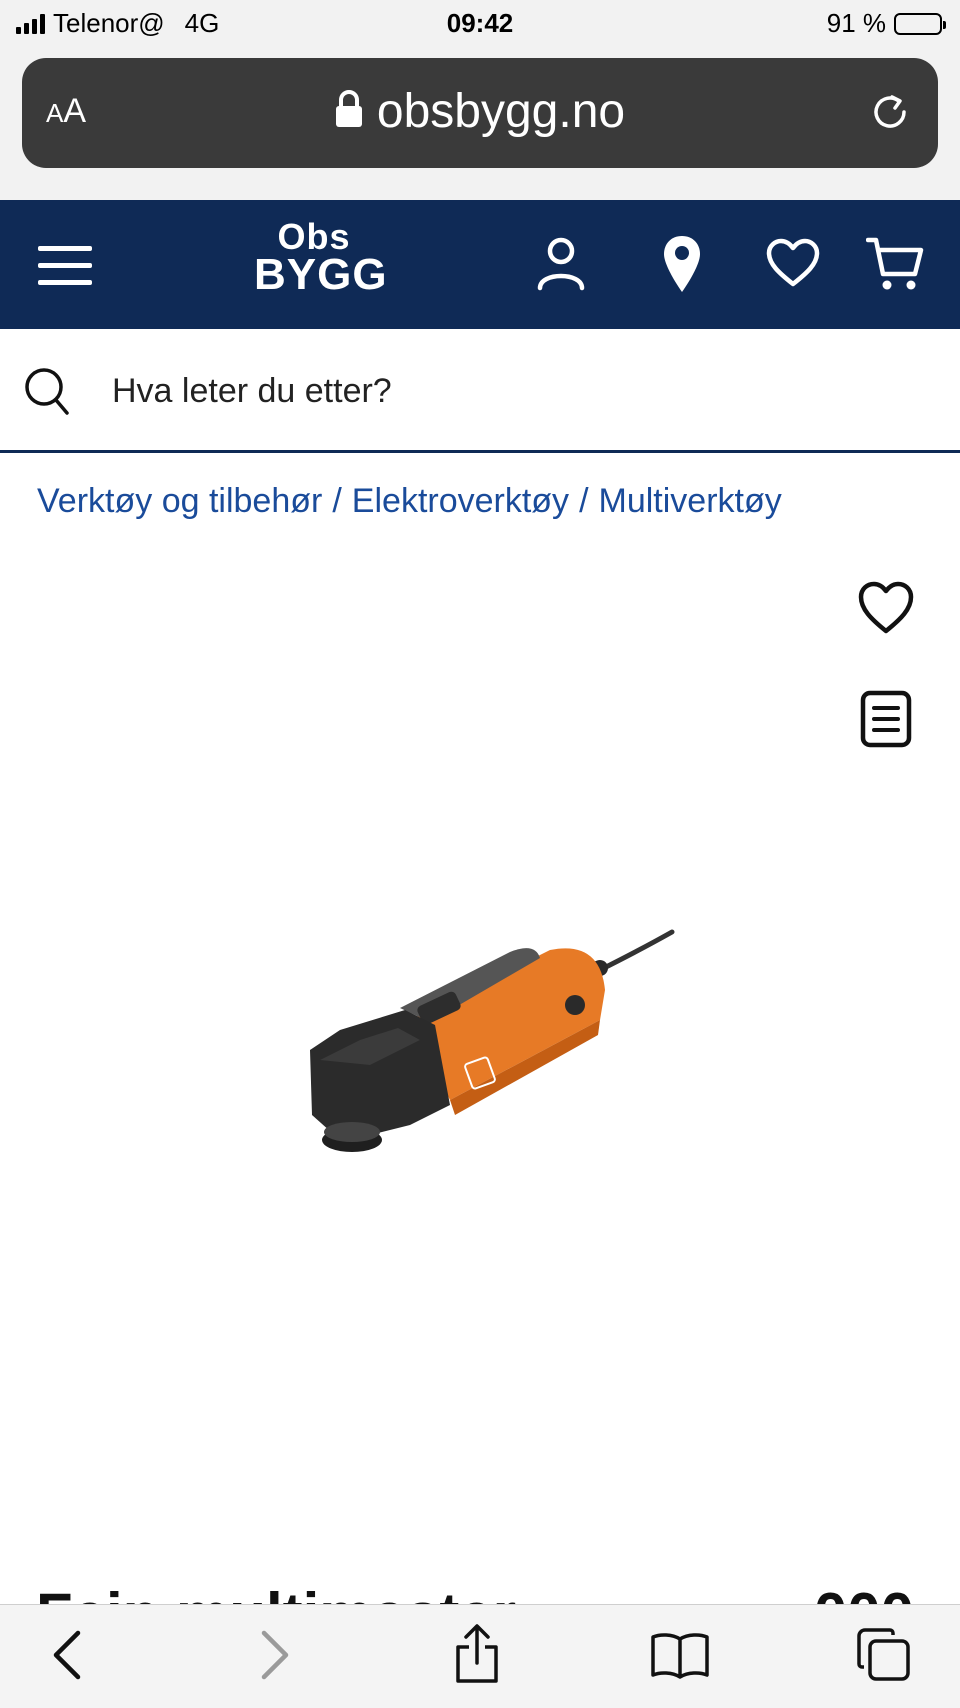 This screenshot has width=960, height=1708. What do you see at coordinates (477, 1654) in the screenshot?
I see `share-icon` at bounding box center [477, 1654].